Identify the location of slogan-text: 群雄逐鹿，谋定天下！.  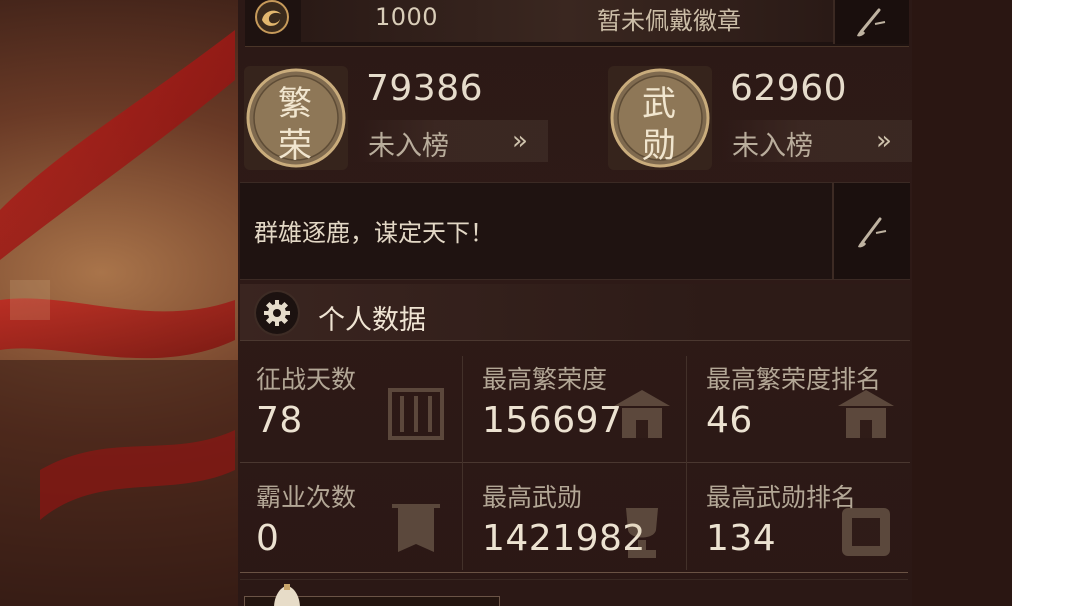
(374, 233).